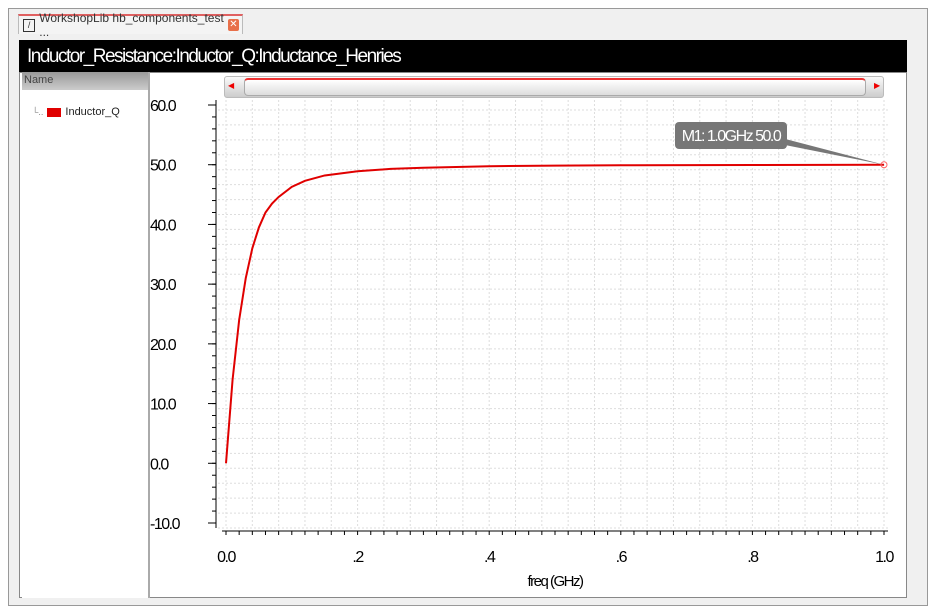 The image size is (938, 609). I want to click on y-tick-label: 0.0, so click(159, 464).